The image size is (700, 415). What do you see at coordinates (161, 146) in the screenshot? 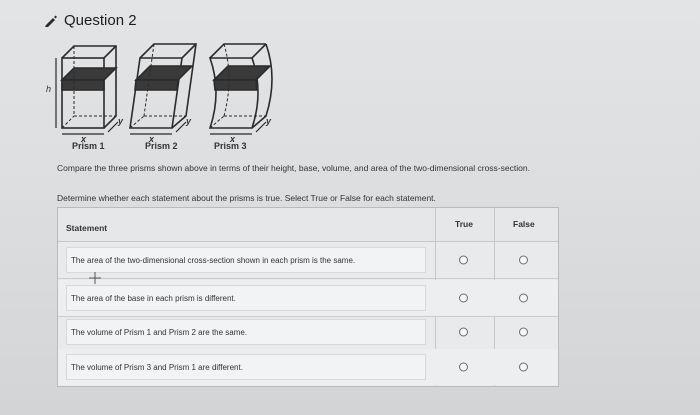
I see `prism-2-label: Prism 2` at bounding box center [161, 146].